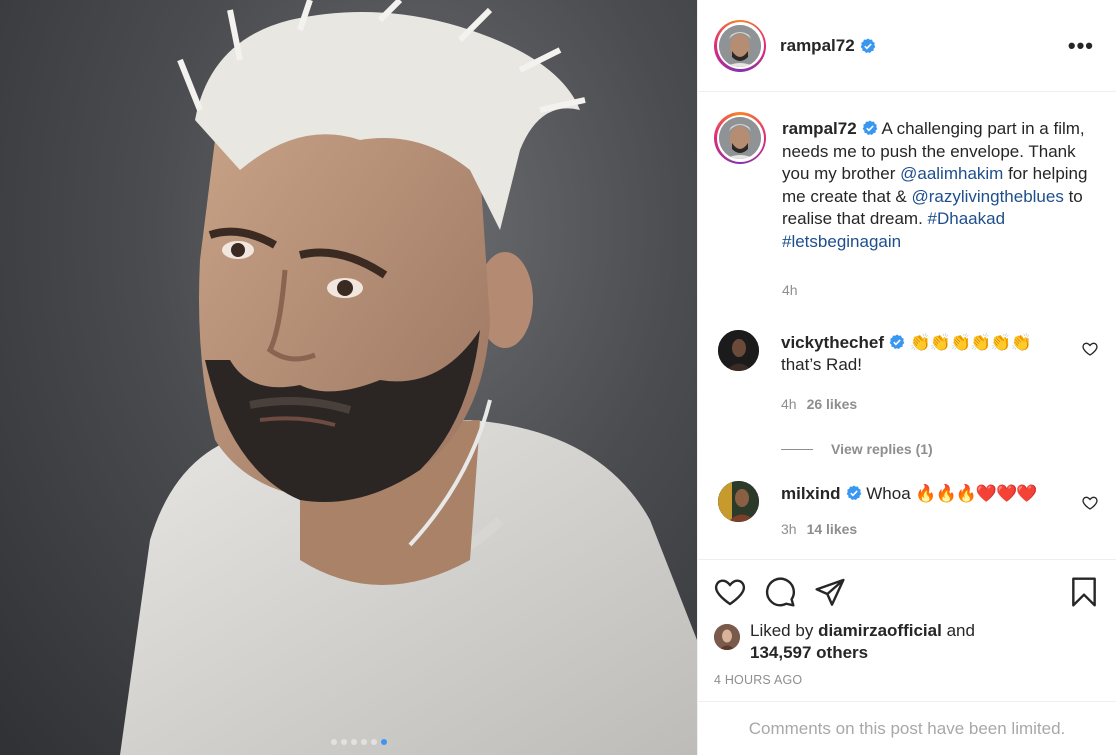 This screenshot has height=755, width=1116. What do you see at coordinates (967, 218) in the screenshot?
I see `hashtag-link: #Dhaakad` at bounding box center [967, 218].